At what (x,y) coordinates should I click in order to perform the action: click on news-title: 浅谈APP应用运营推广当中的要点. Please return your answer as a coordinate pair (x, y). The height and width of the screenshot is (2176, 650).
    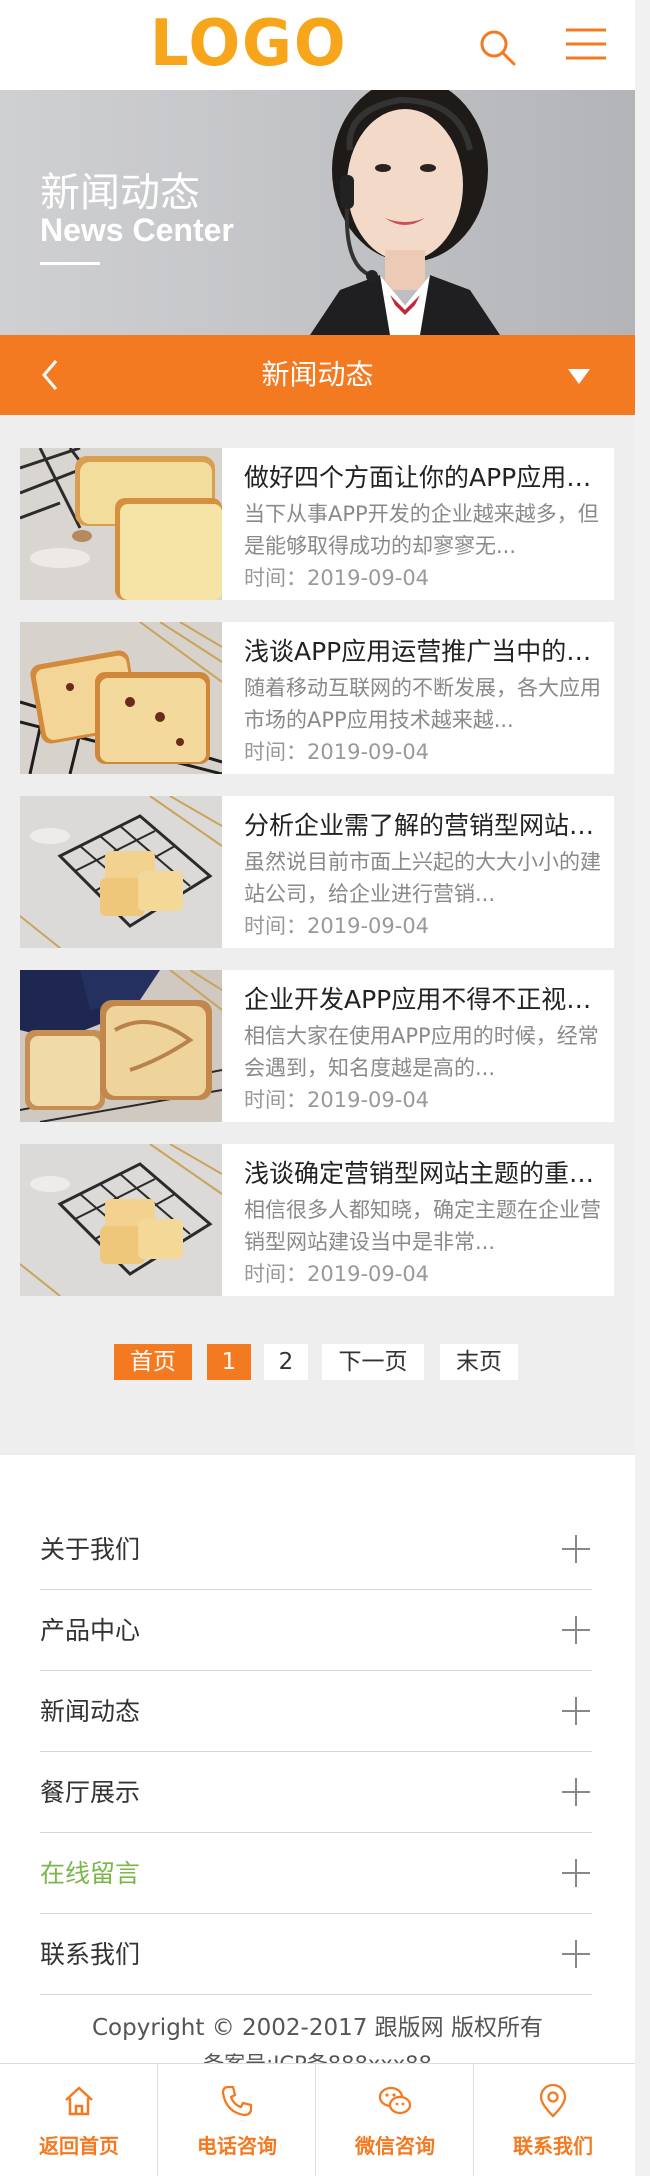
    Looking at the image, I should click on (422, 652).